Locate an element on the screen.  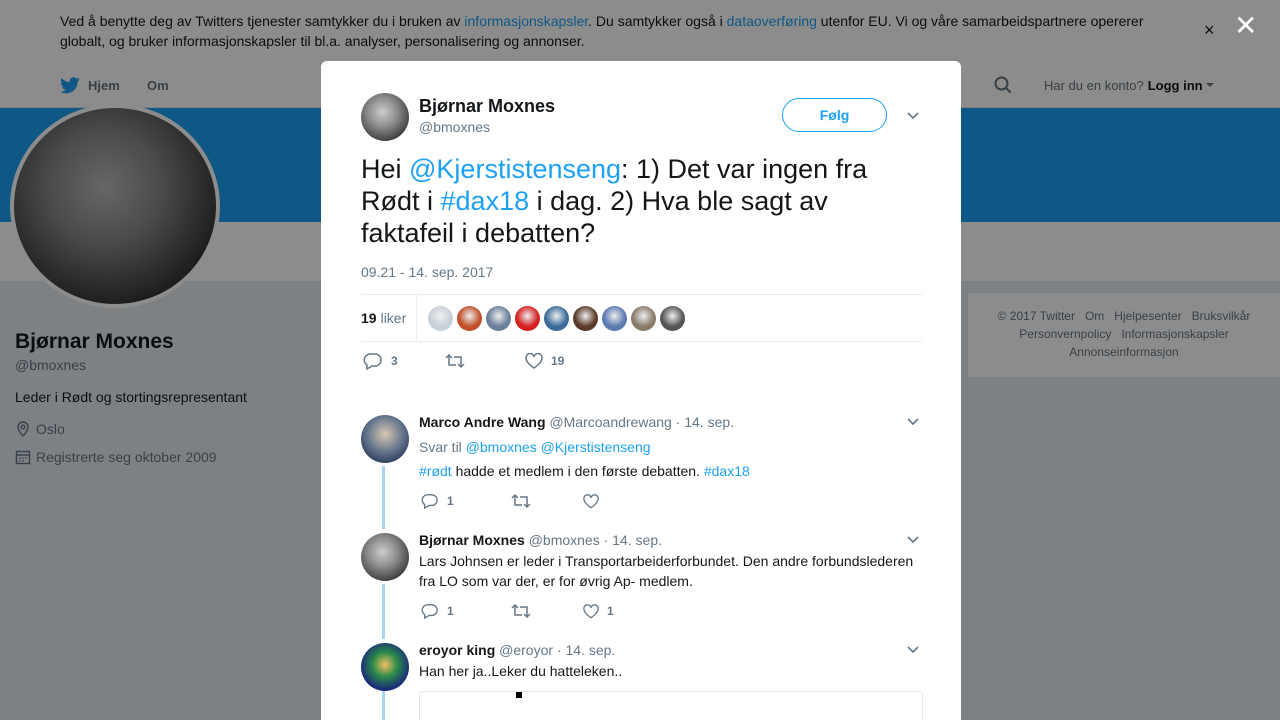
reply-text: Han her ja..Leker du hatteleken.. is located at coordinates (521, 671).